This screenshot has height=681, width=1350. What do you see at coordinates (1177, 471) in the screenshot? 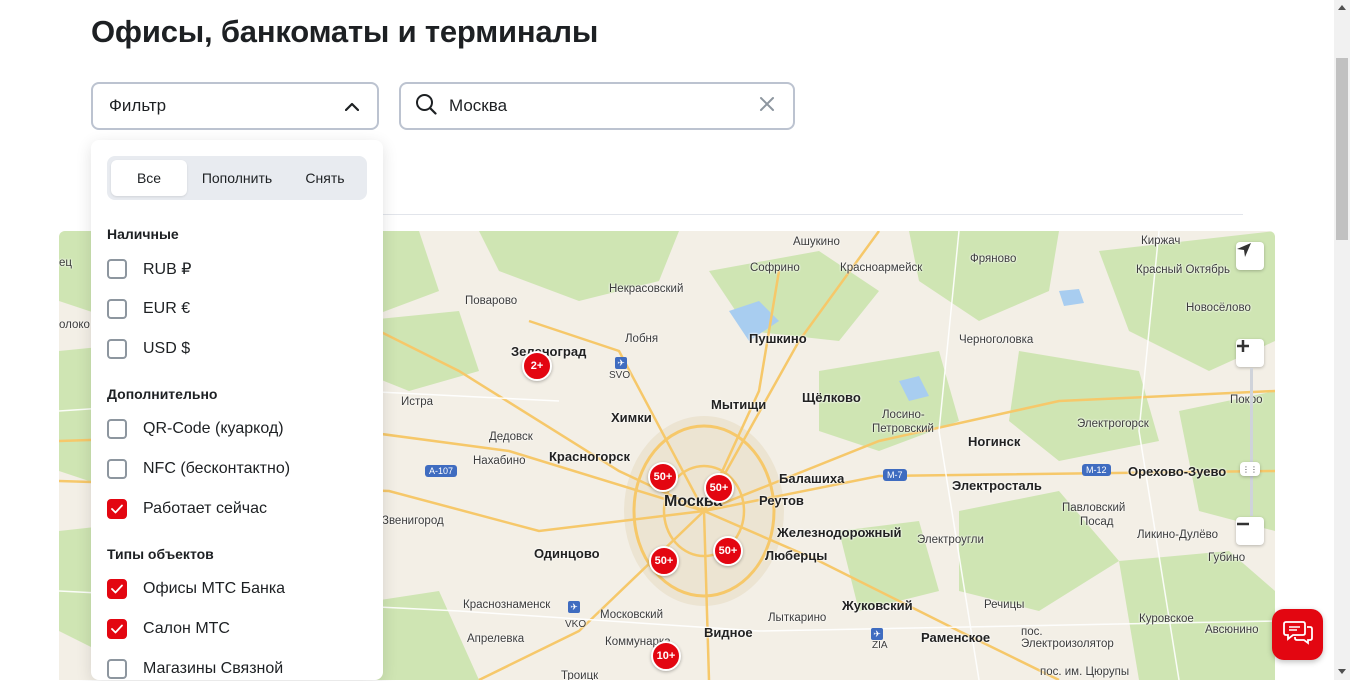
I see `map-label: Орехово-Зуево` at bounding box center [1177, 471].